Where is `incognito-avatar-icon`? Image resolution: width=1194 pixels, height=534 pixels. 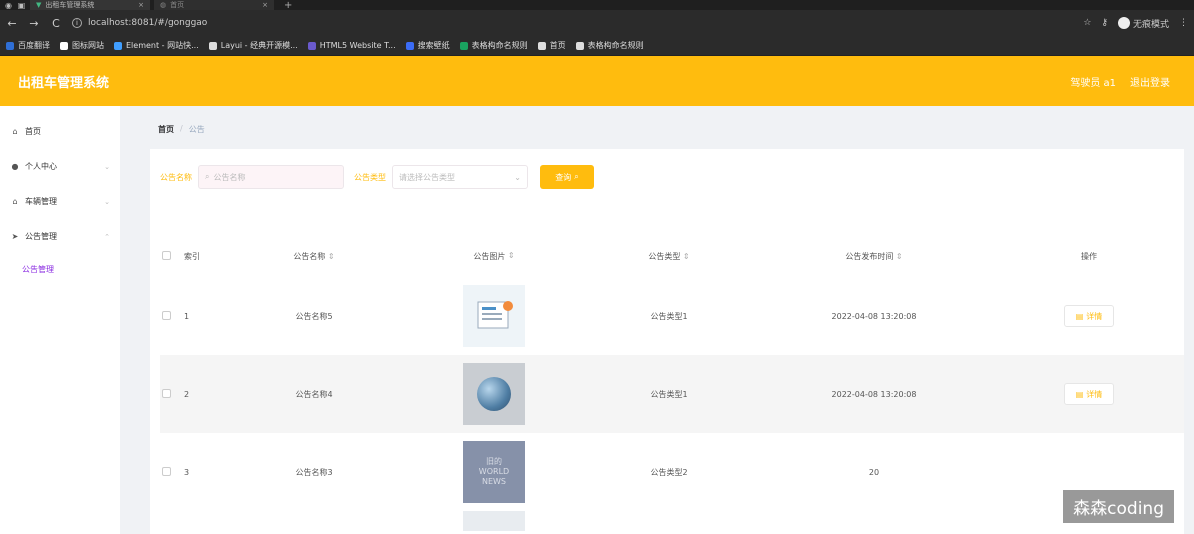 incognito-avatar-icon is located at coordinates (1123, 23).